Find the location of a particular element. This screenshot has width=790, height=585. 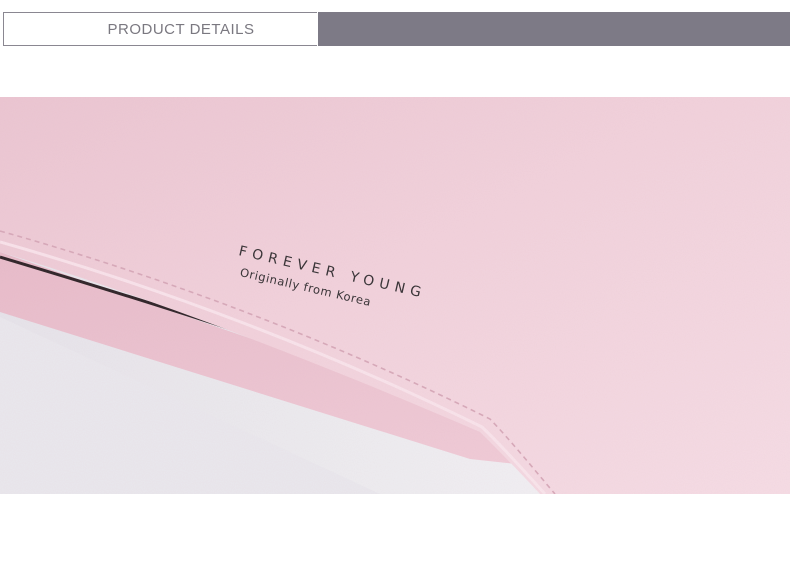

section-header: PRODUCT DETAILS is located at coordinates (396, 30).